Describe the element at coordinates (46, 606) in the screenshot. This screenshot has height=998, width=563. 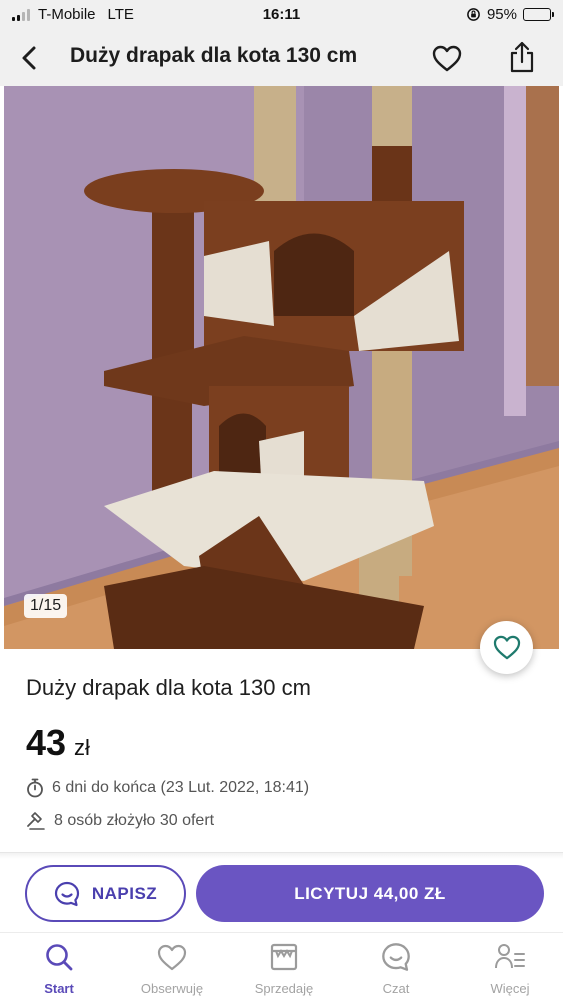
I see `photo-counter: 1/15` at that location.